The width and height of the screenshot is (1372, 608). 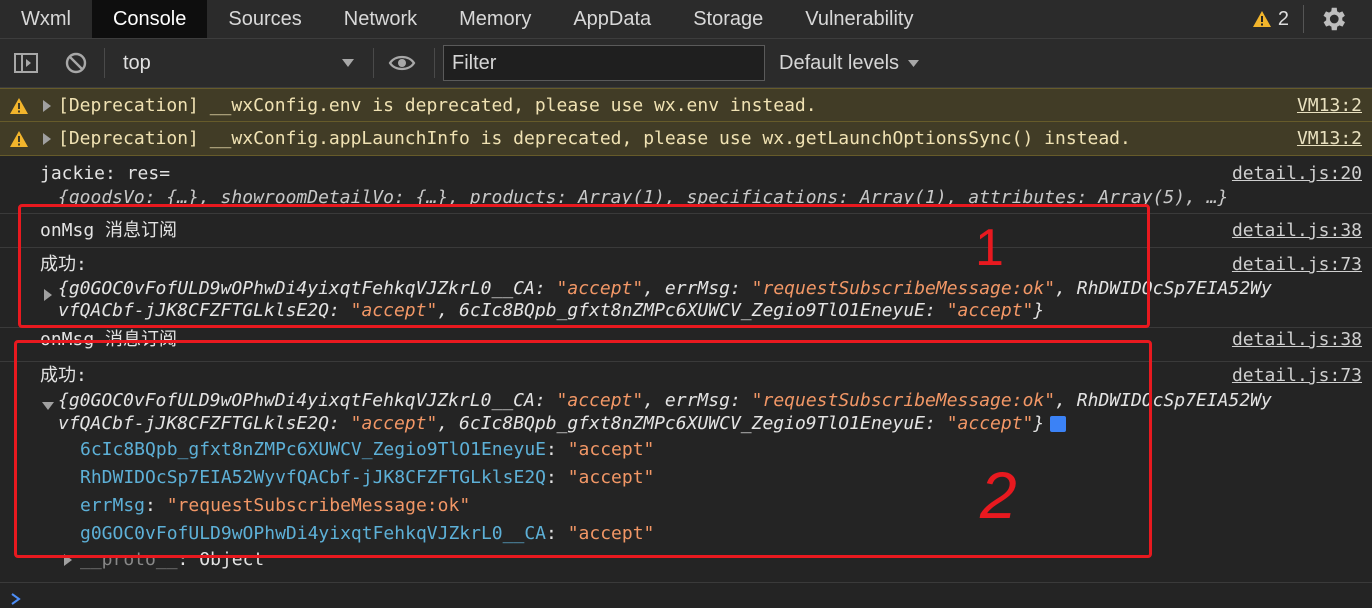 What do you see at coordinates (318, 505) in the screenshot?
I see `property-value: "requestSubscribeMessage:ok"` at bounding box center [318, 505].